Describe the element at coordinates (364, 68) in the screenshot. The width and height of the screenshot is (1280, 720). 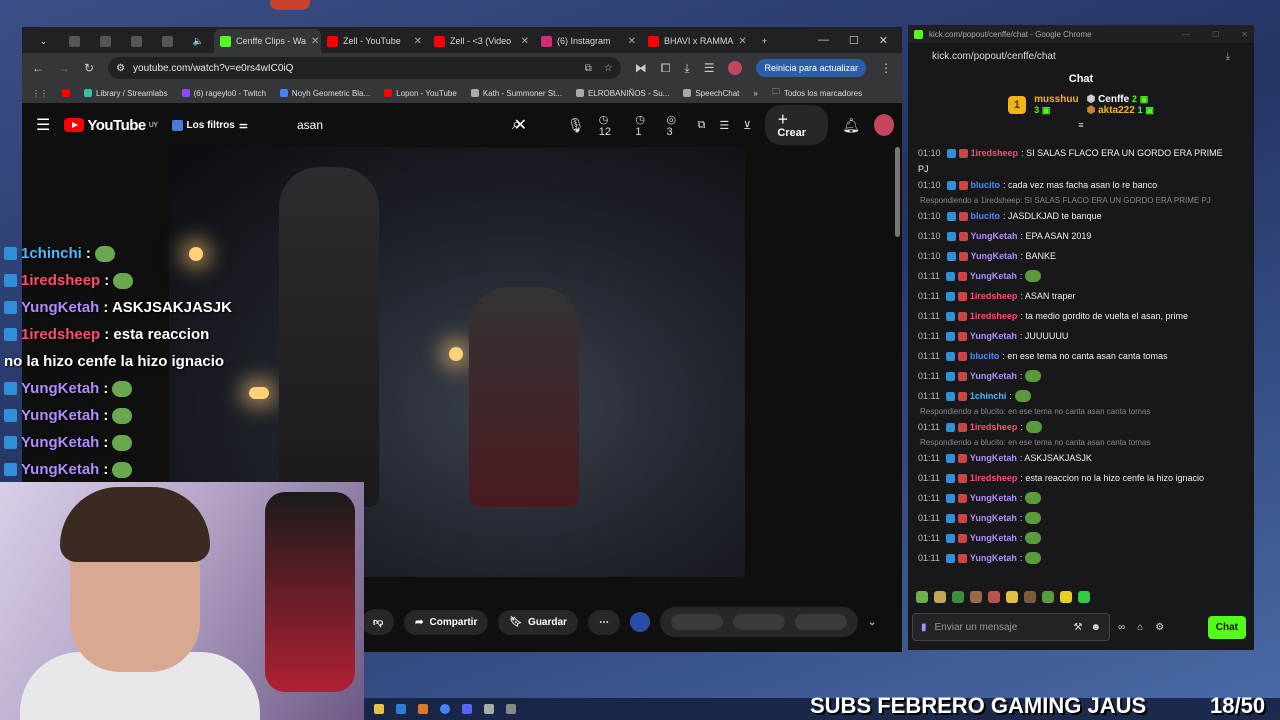
I see `omnibox: ⚙ youtube.com/watch?v=e0rs4wIC0iQ ⧉ ☆` at that location.